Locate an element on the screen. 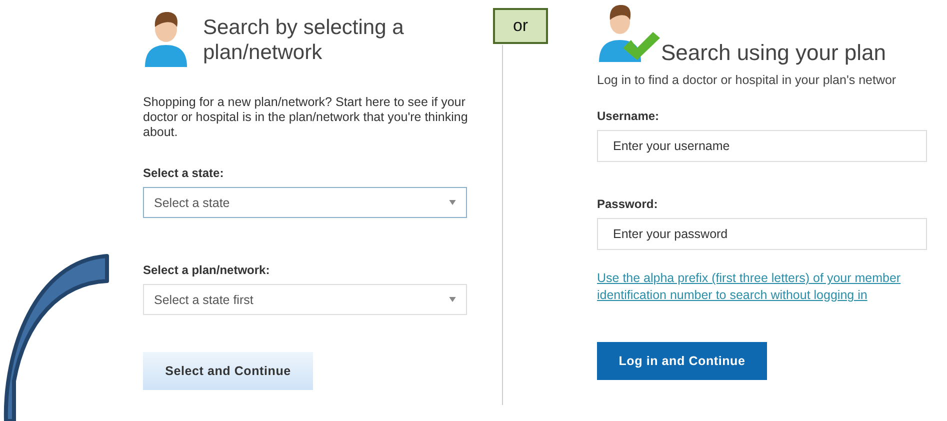  field-label: Password: is located at coordinates (628, 204).